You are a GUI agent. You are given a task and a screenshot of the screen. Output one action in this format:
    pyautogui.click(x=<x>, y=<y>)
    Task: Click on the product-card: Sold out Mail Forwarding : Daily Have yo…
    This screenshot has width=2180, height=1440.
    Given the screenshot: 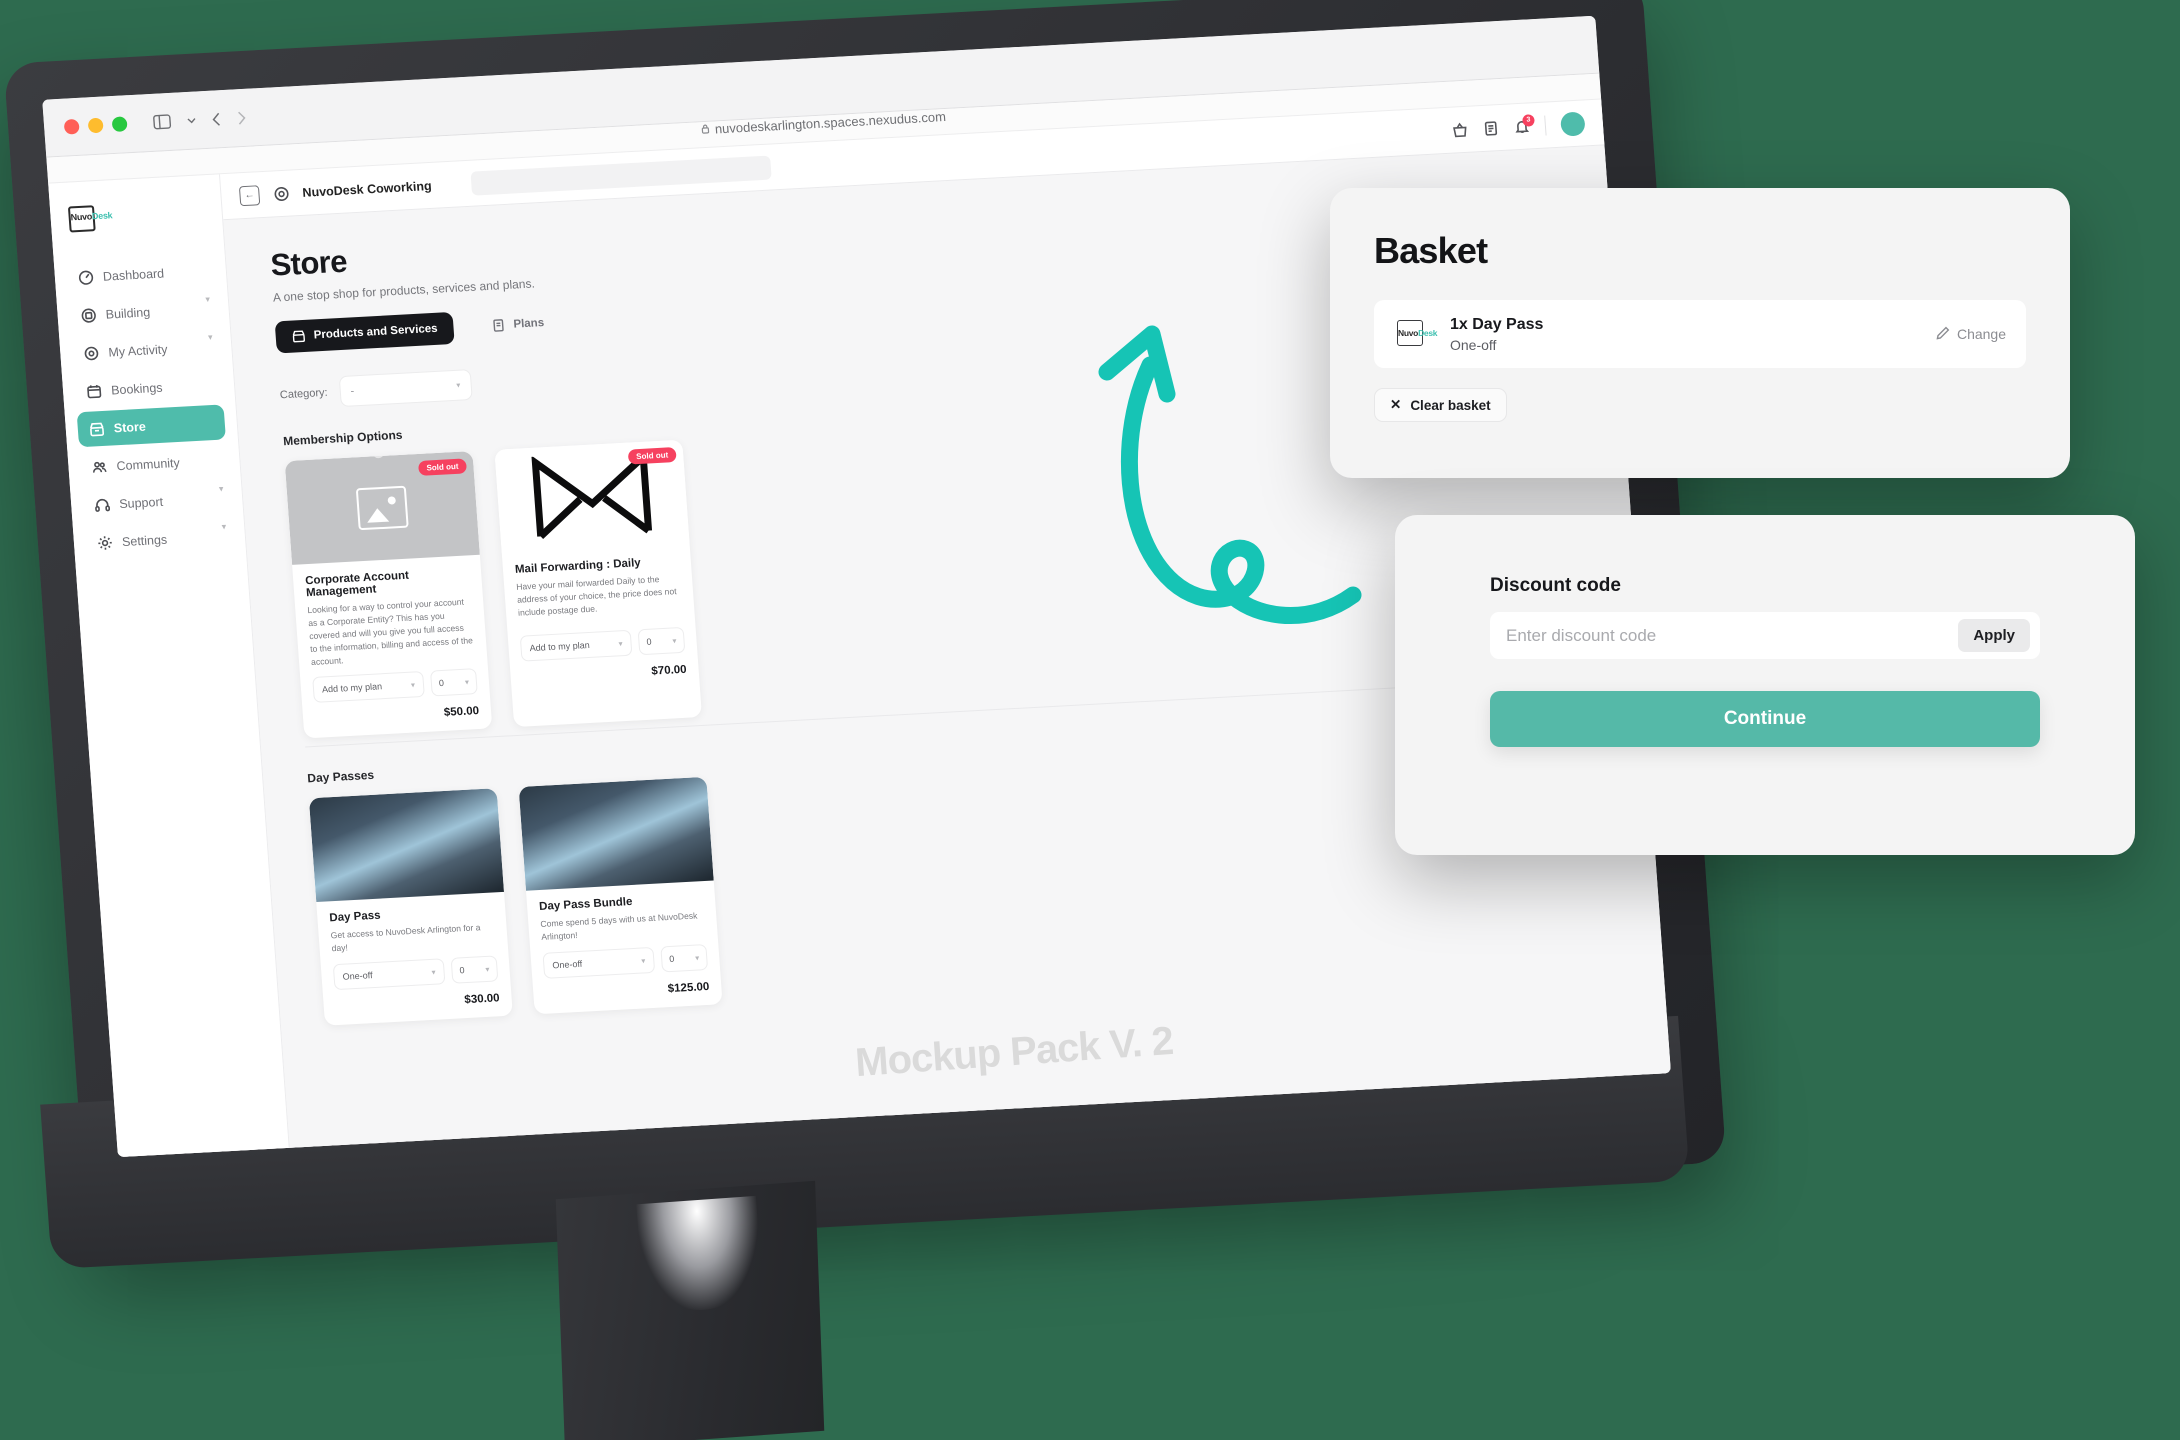 What is the action you would take?
    pyautogui.click(x=598, y=583)
    